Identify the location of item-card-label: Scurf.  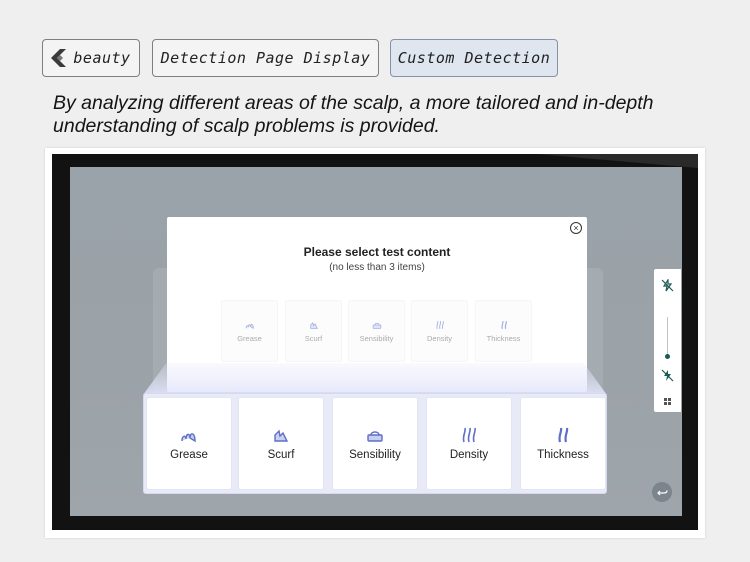
(281, 454).